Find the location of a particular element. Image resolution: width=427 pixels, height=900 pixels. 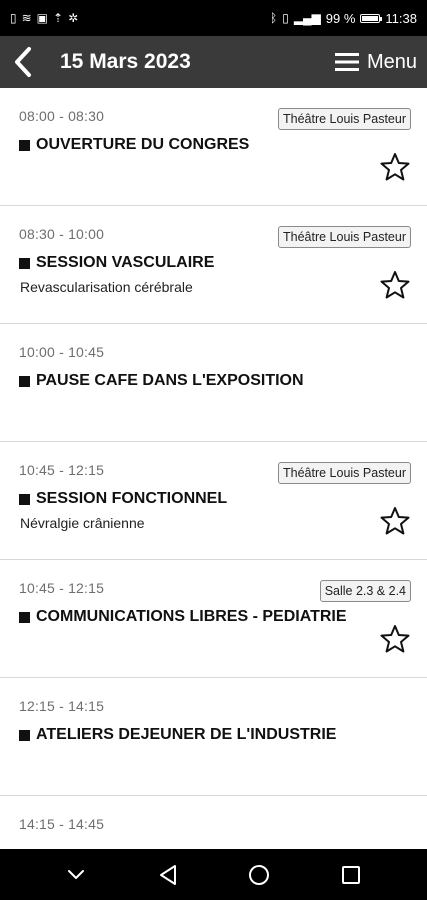

chevron-down-icon is located at coordinates (75, 874).